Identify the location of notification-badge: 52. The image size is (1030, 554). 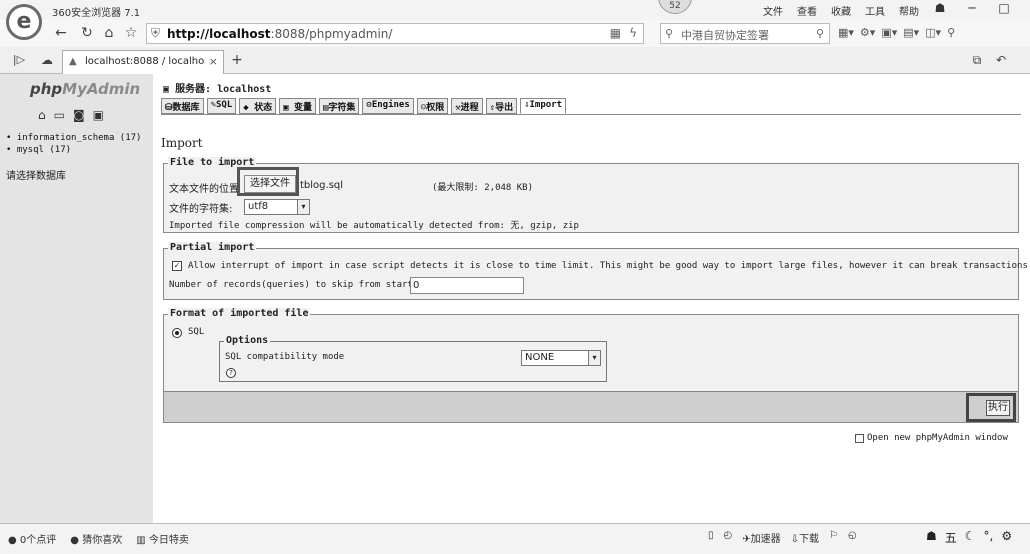
(675, 7).